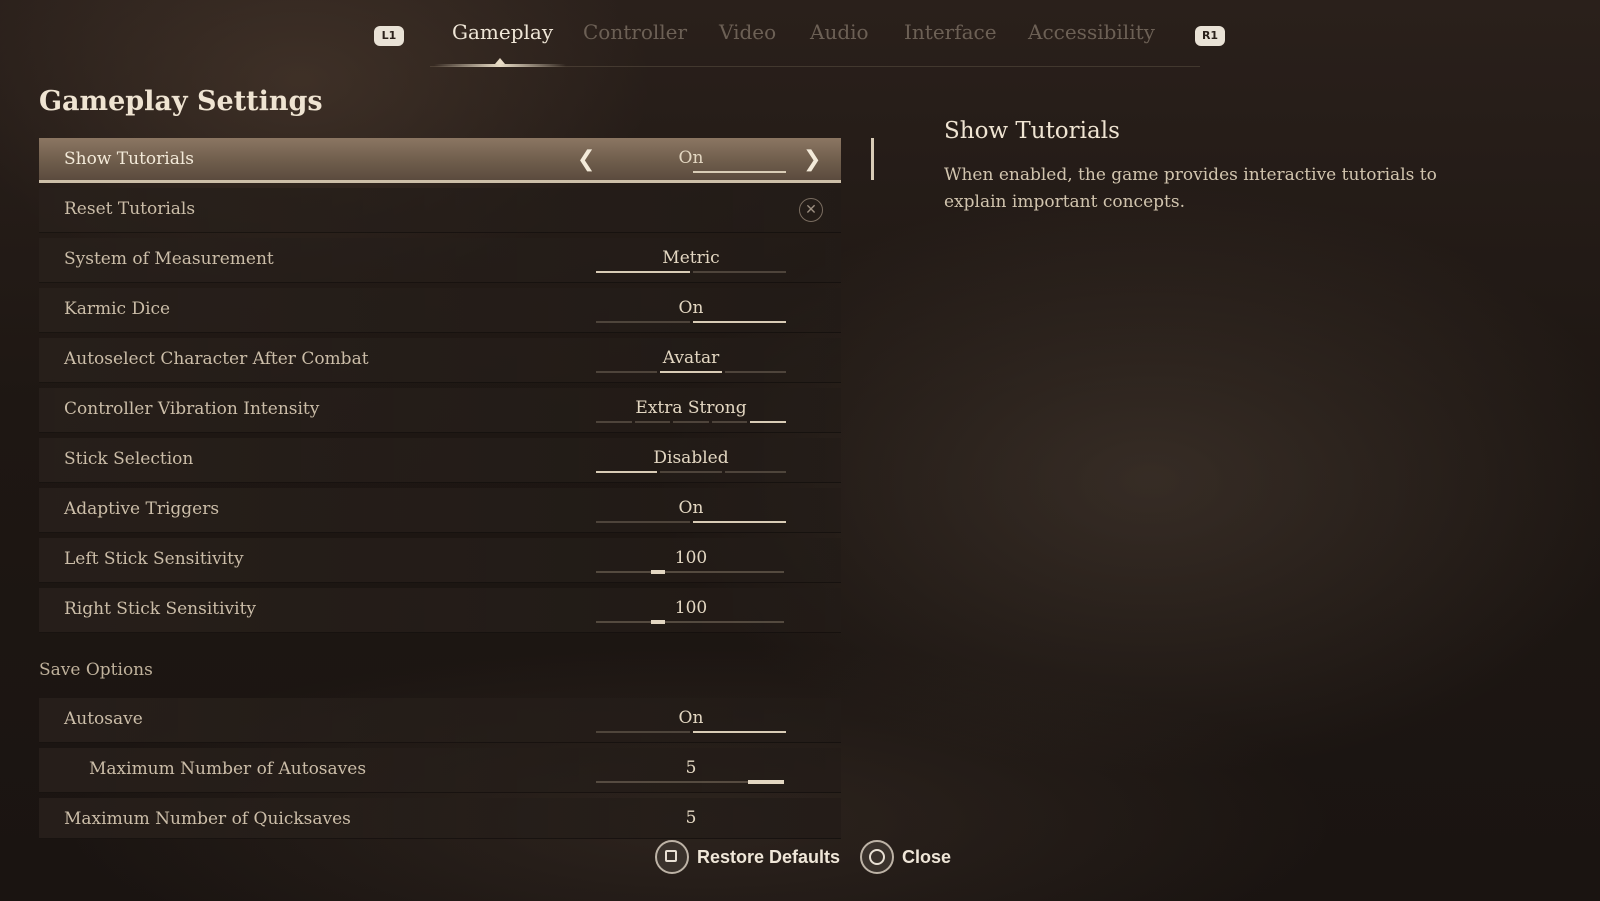 This screenshot has width=1600, height=901. I want to click on setting-label: Maximum Number of Quicksaves, so click(207, 819).